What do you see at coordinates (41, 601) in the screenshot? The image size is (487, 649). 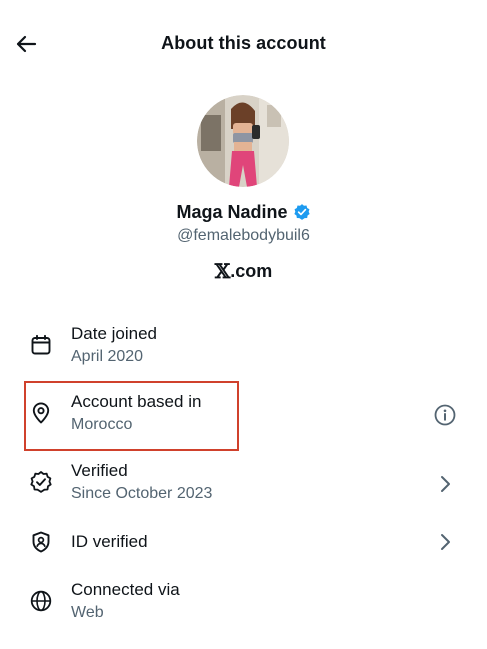 I see `globe-icon` at bounding box center [41, 601].